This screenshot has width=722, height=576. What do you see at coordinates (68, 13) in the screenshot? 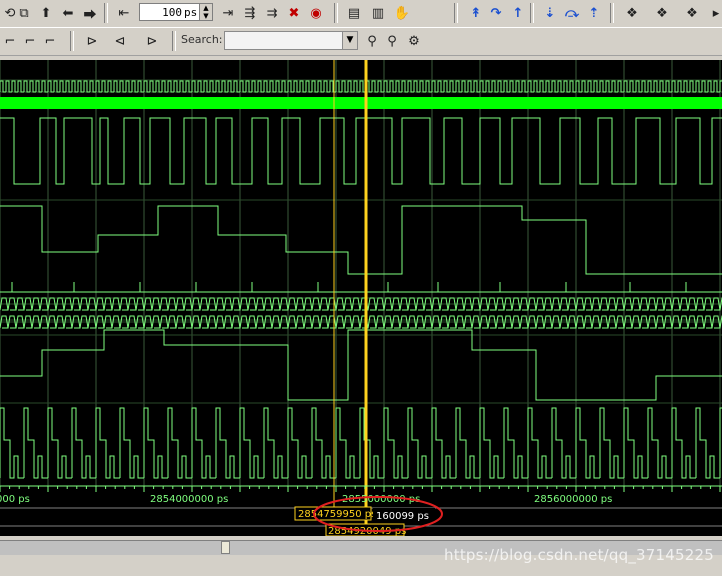
I see `back-arrow-icon: ⬅` at bounding box center [68, 13].